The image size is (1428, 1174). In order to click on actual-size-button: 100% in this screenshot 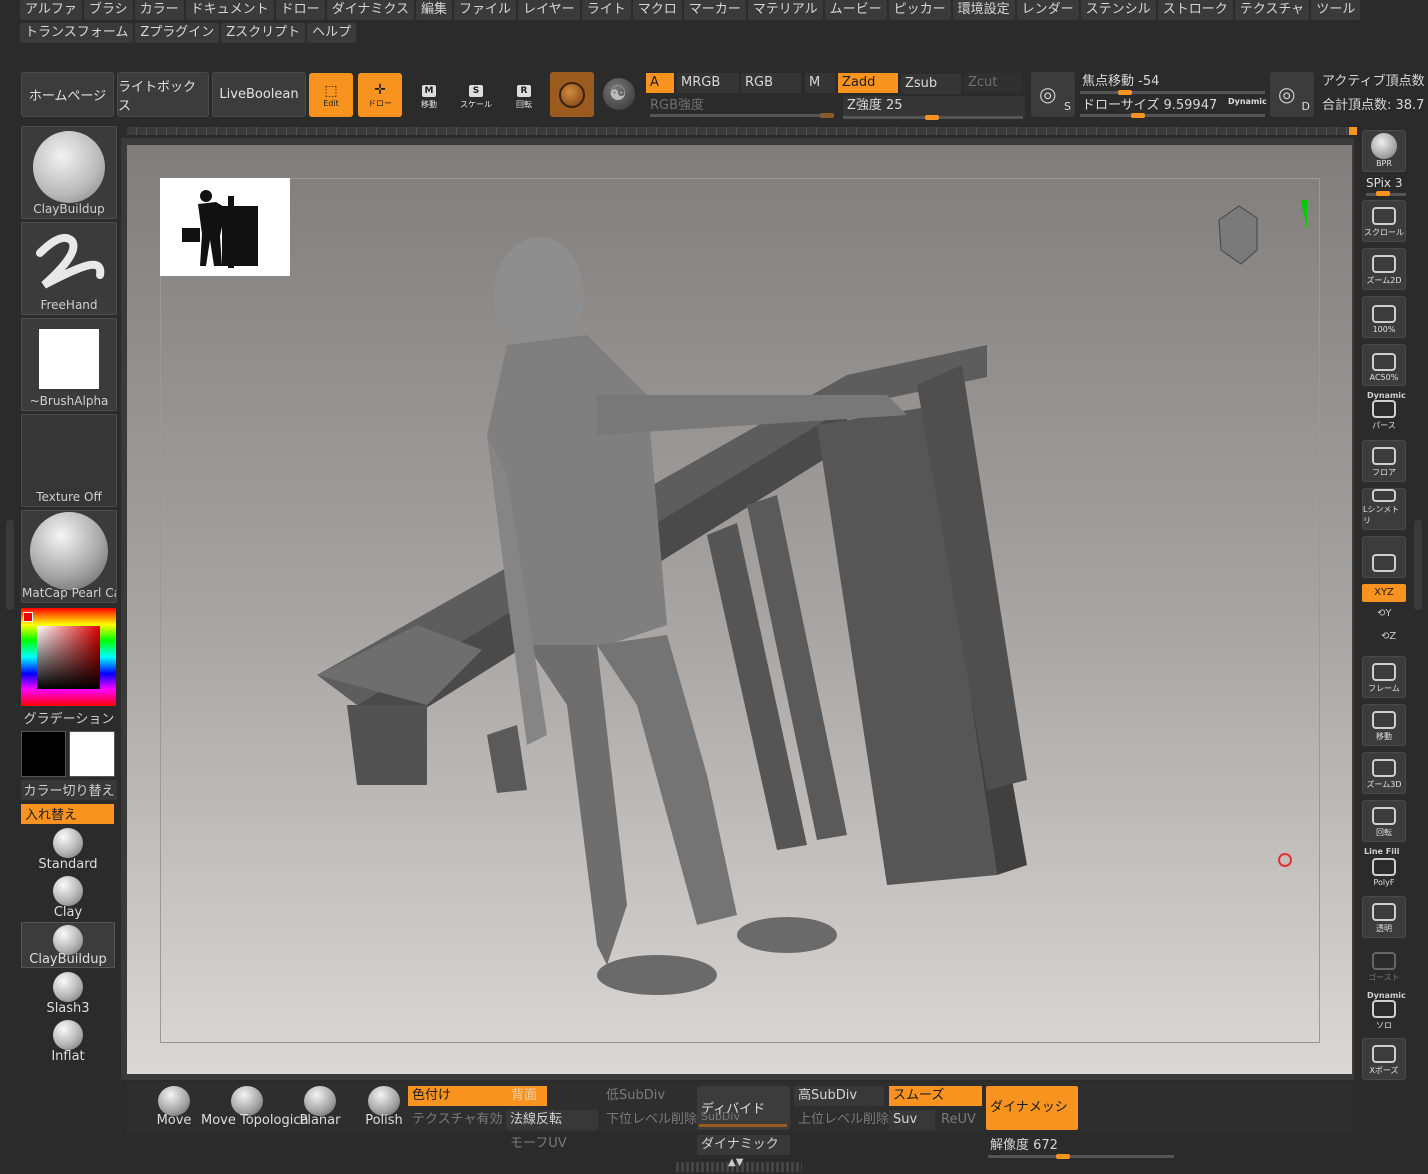, I will do `click(1384, 317)`.